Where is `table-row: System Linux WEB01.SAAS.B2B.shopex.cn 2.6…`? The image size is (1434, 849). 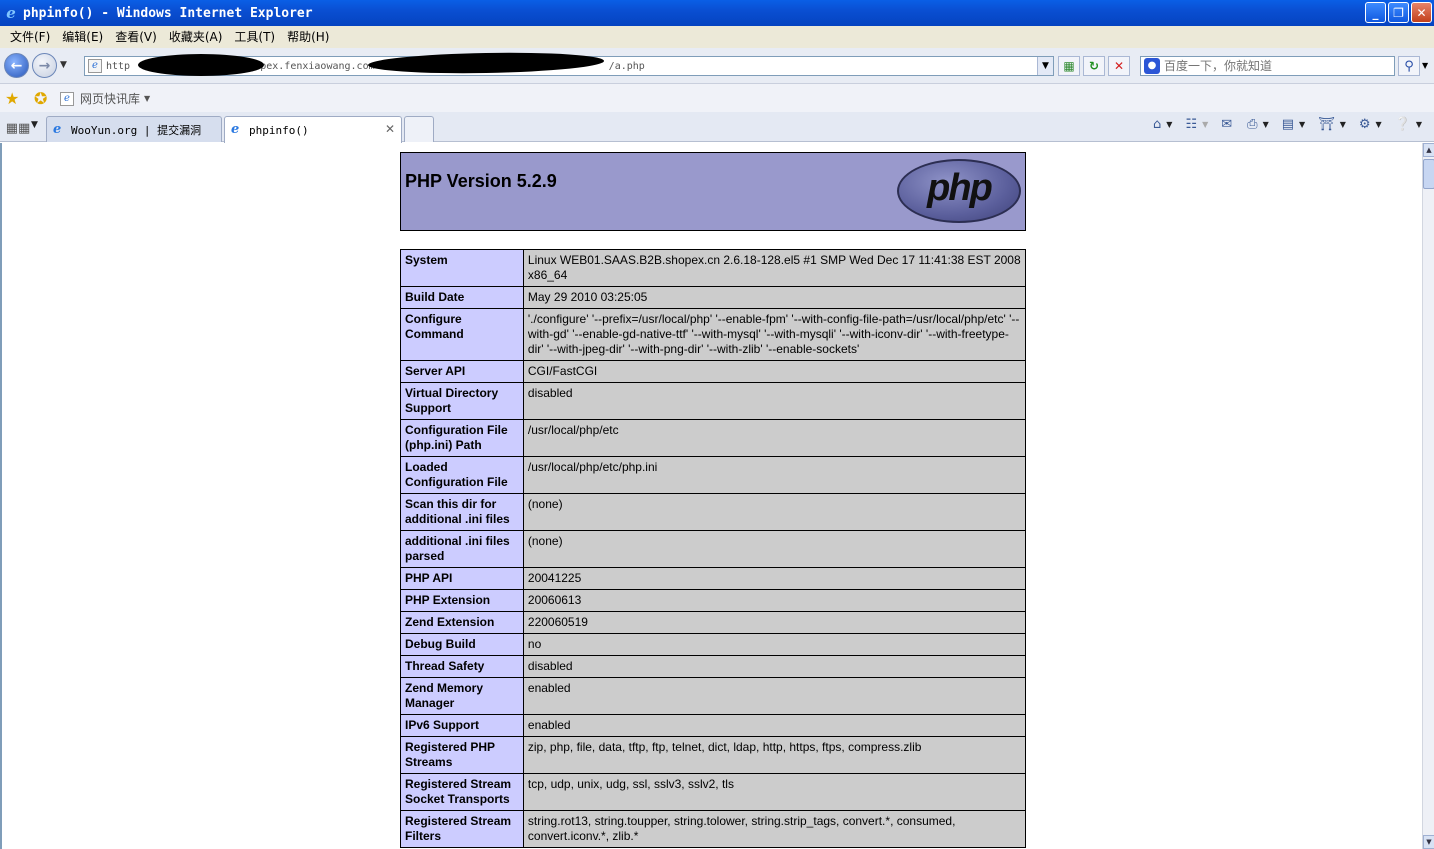
table-row: System Linux WEB01.SAAS.B2B.shopex.cn 2.6… is located at coordinates (713, 268).